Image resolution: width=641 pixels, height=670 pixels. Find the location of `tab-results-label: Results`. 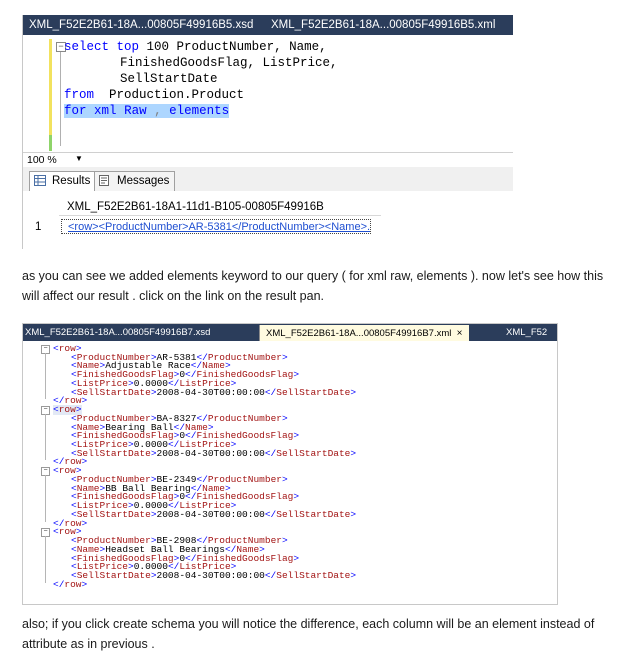

tab-results-label: Results is located at coordinates (71, 181).